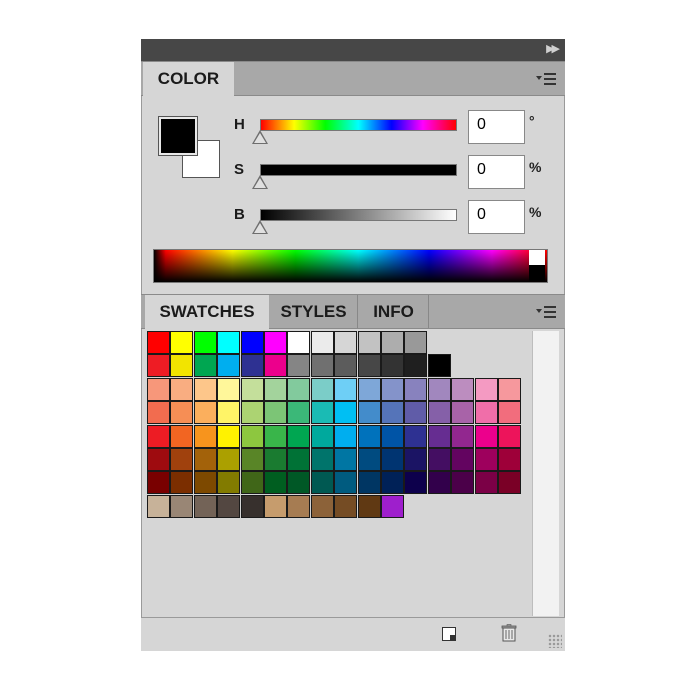  Describe the element at coordinates (207, 312) in the screenshot. I see `tab-swatches: SWATCHES` at that location.